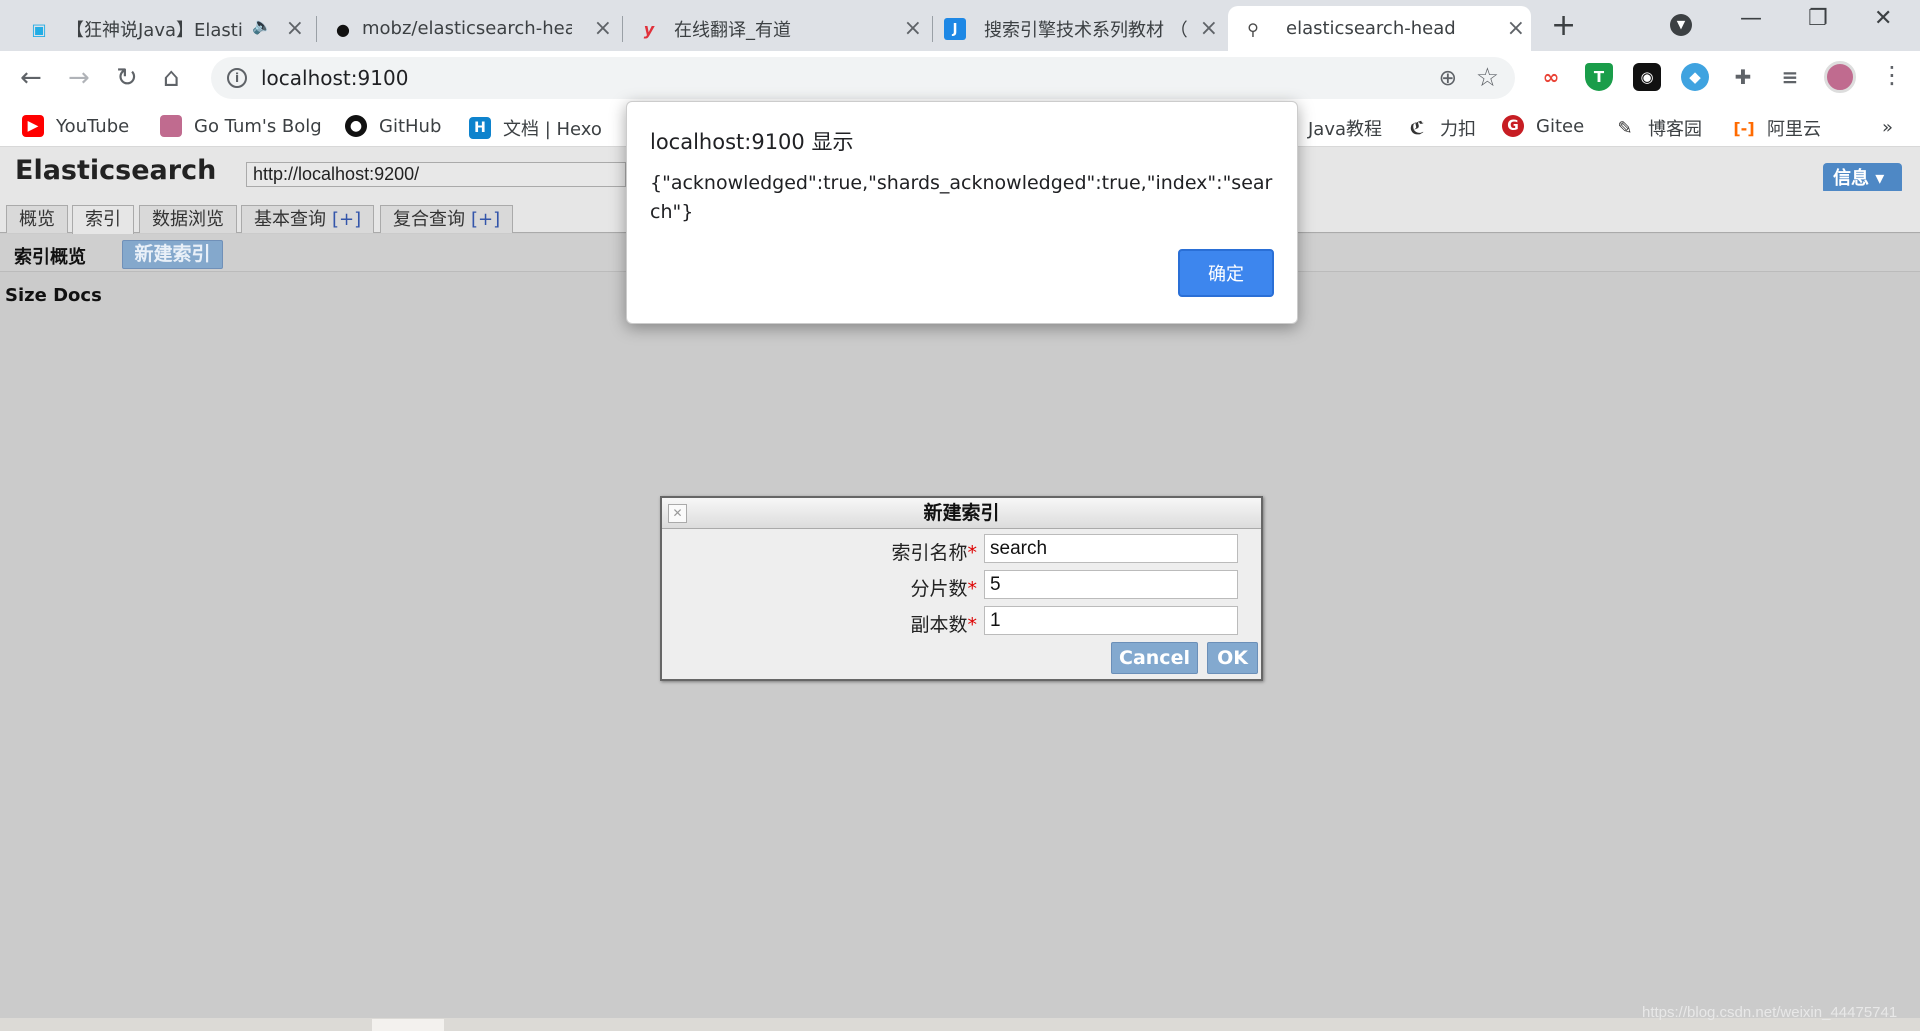 This screenshot has width=1920, height=1031. I want to click on bookmark-gitee: G Gitee, so click(1543, 126).